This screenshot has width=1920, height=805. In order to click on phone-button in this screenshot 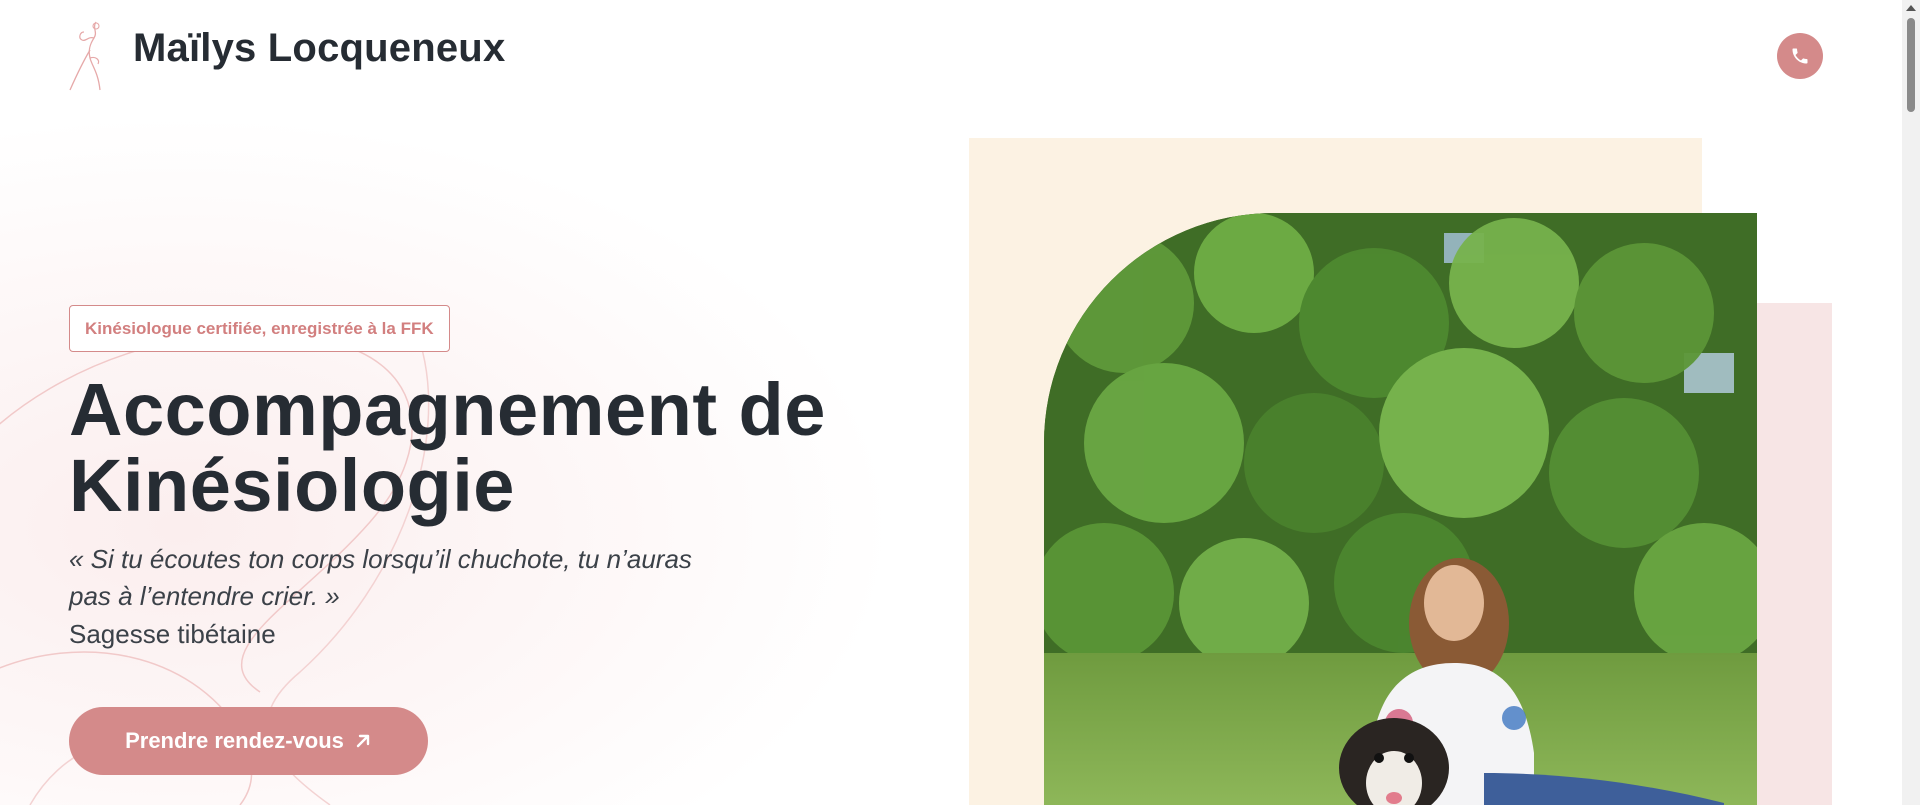, I will do `click(1800, 56)`.